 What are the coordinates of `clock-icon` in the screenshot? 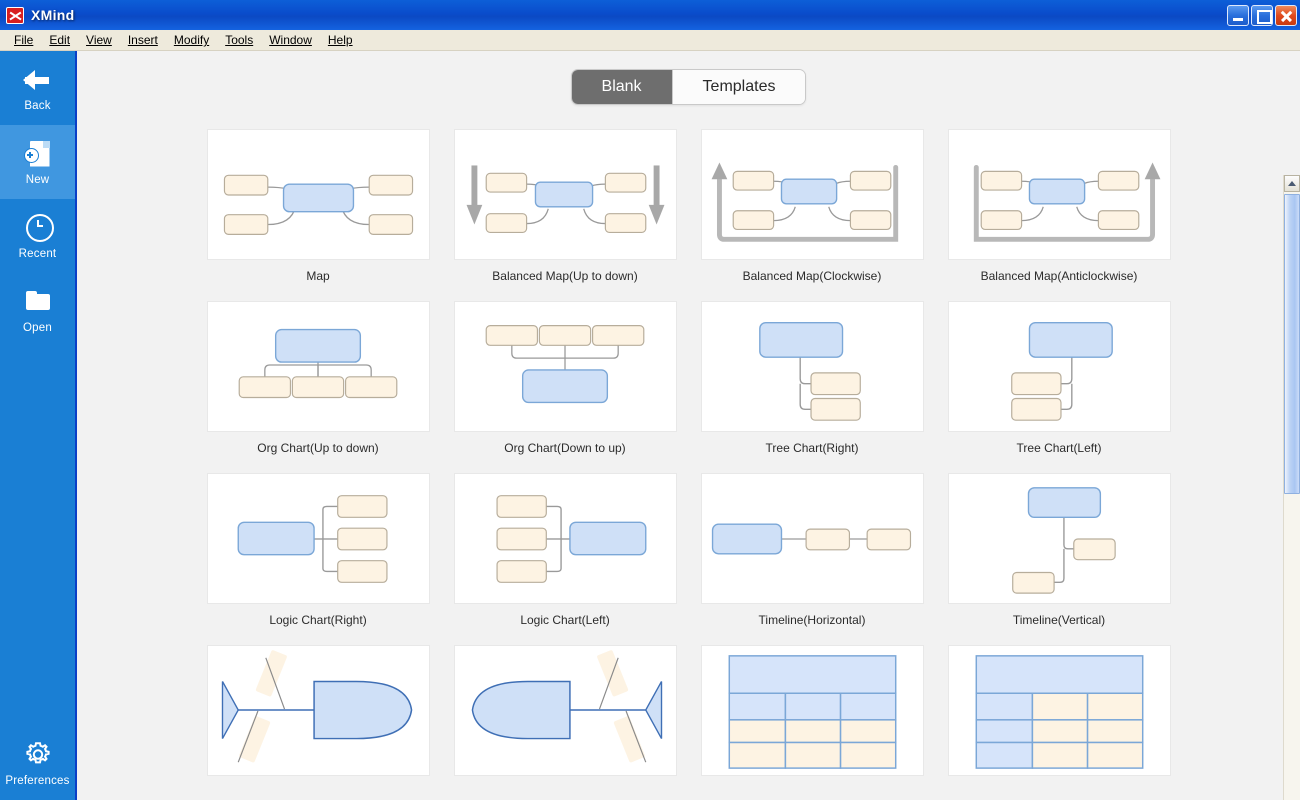 It's located at (38, 228).